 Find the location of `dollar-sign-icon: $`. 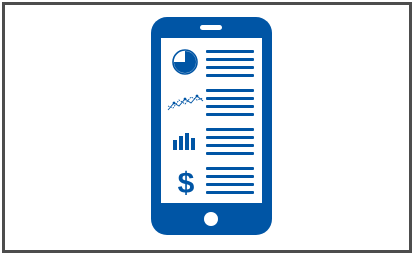

dollar-sign-icon: $ is located at coordinates (186, 183).